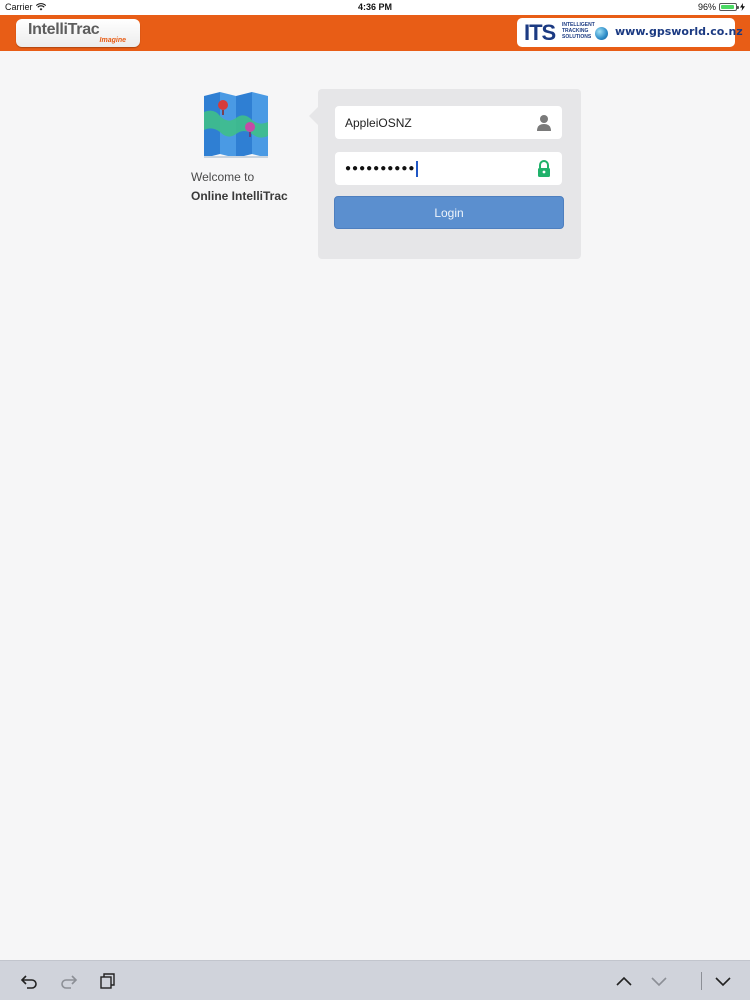 The width and height of the screenshot is (750, 1000). What do you see at coordinates (544, 168) in the screenshot?
I see `lock-icon` at bounding box center [544, 168].